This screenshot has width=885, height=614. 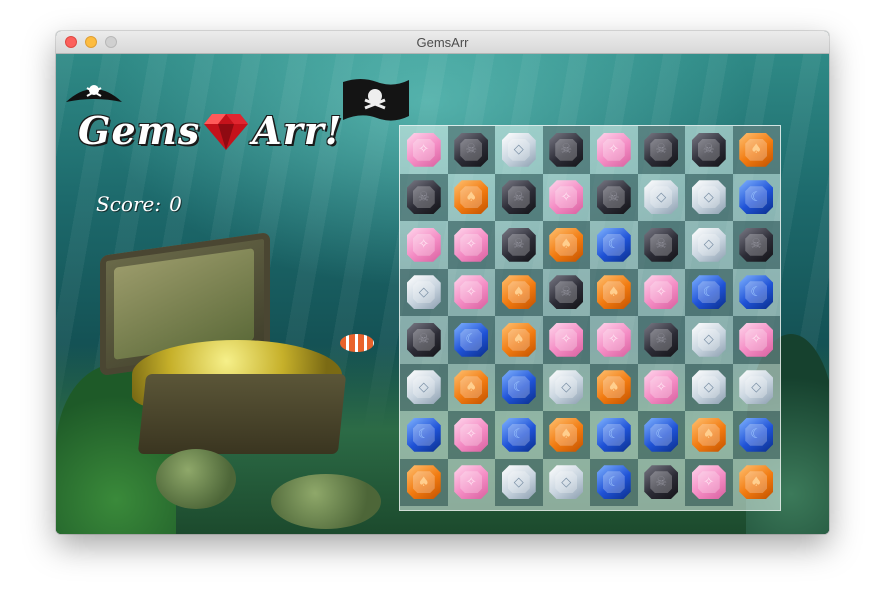 What do you see at coordinates (91, 42) in the screenshot?
I see `minimize-button` at bounding box center [91, 42].